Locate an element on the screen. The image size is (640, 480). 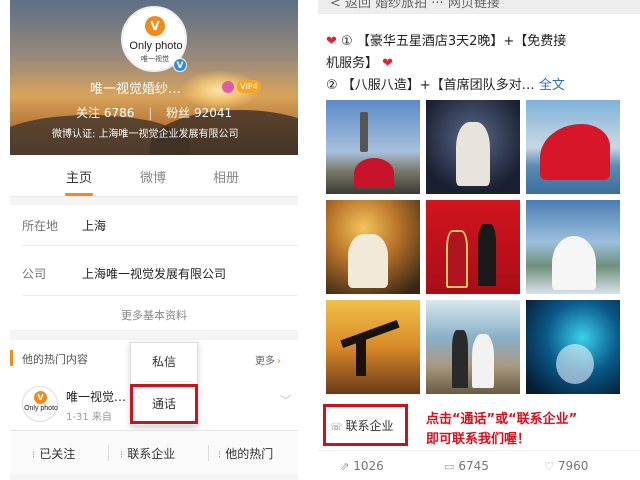
basic-info: 所在地 上海 公司 上海唯一视觉发展有限公司 更多基本资料 is located at coordinates (154, 267).